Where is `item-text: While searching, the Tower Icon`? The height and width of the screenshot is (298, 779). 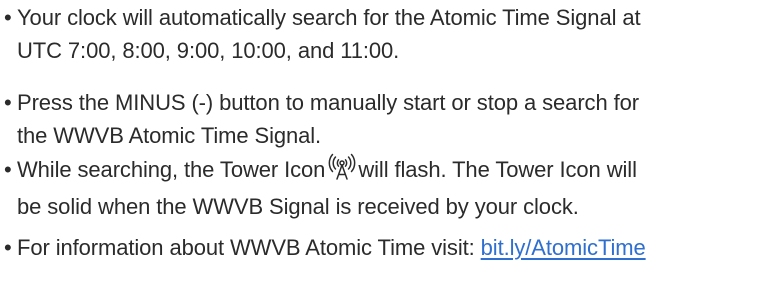 item-text: While searching, the Tower Icon is located at coordinates (171, 169).